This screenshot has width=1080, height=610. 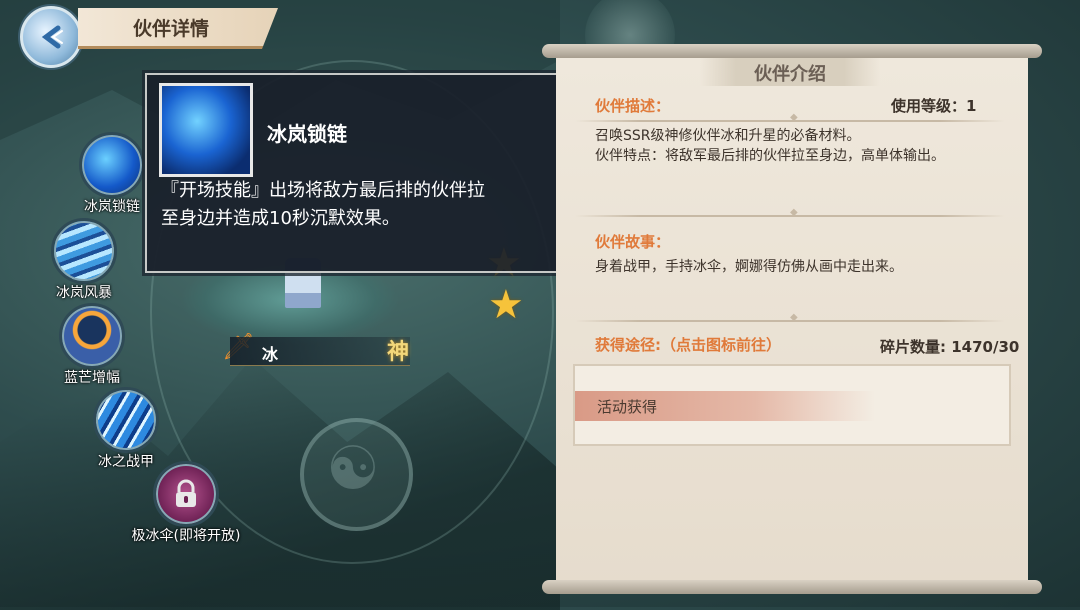 What do you see at coordinates (633, 242) in the screenshot?
I see `story-label: 伙伴故事：` at bounding box center [633, 242].